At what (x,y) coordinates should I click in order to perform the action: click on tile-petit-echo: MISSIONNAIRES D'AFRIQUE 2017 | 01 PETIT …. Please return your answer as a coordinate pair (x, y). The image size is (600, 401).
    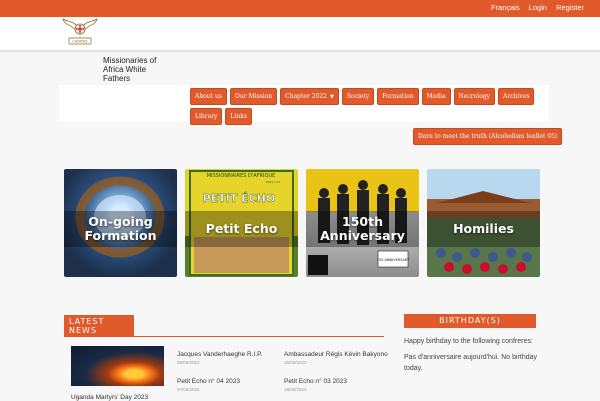
    Looking at the image, I should click on (241, 223).